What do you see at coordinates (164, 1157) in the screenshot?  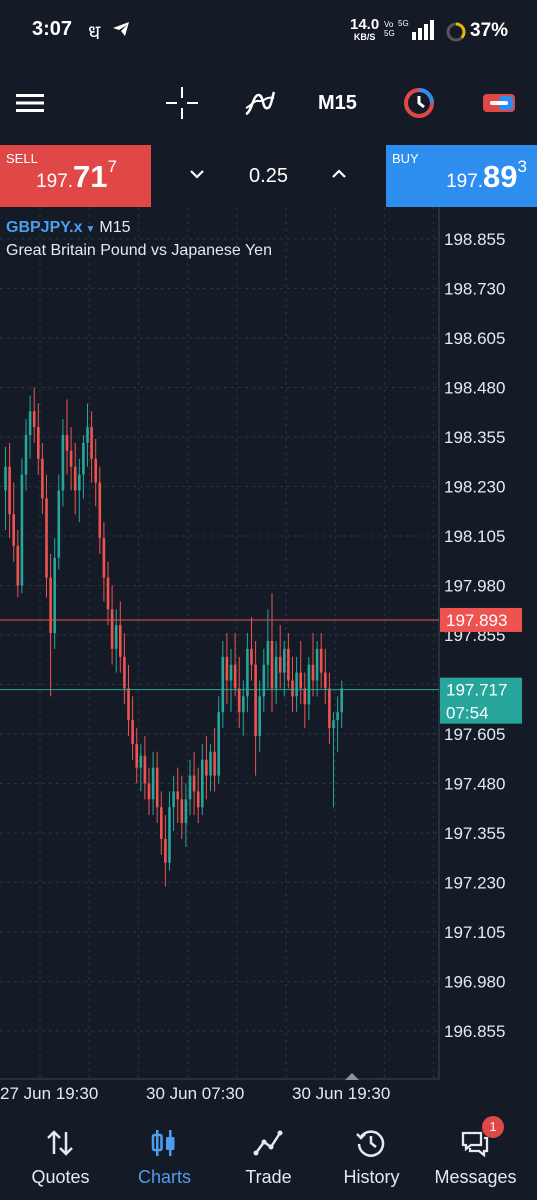 I see `nav-charts: Charts` at bounding box center [164, 1157].